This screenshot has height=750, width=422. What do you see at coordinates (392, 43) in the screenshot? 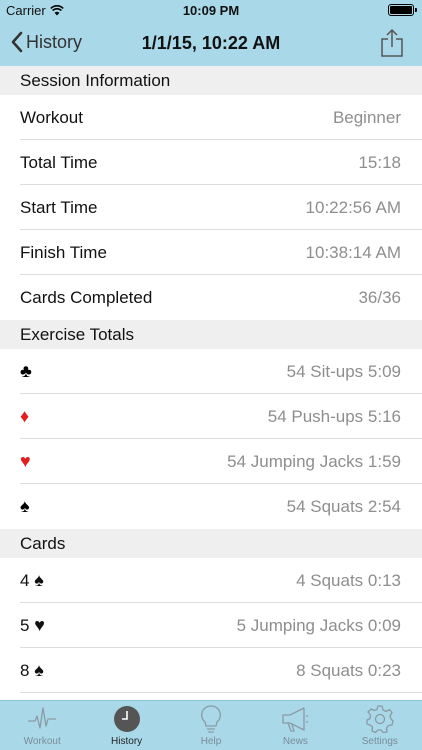
I see `share-icon` at bounding box center [392, 43].